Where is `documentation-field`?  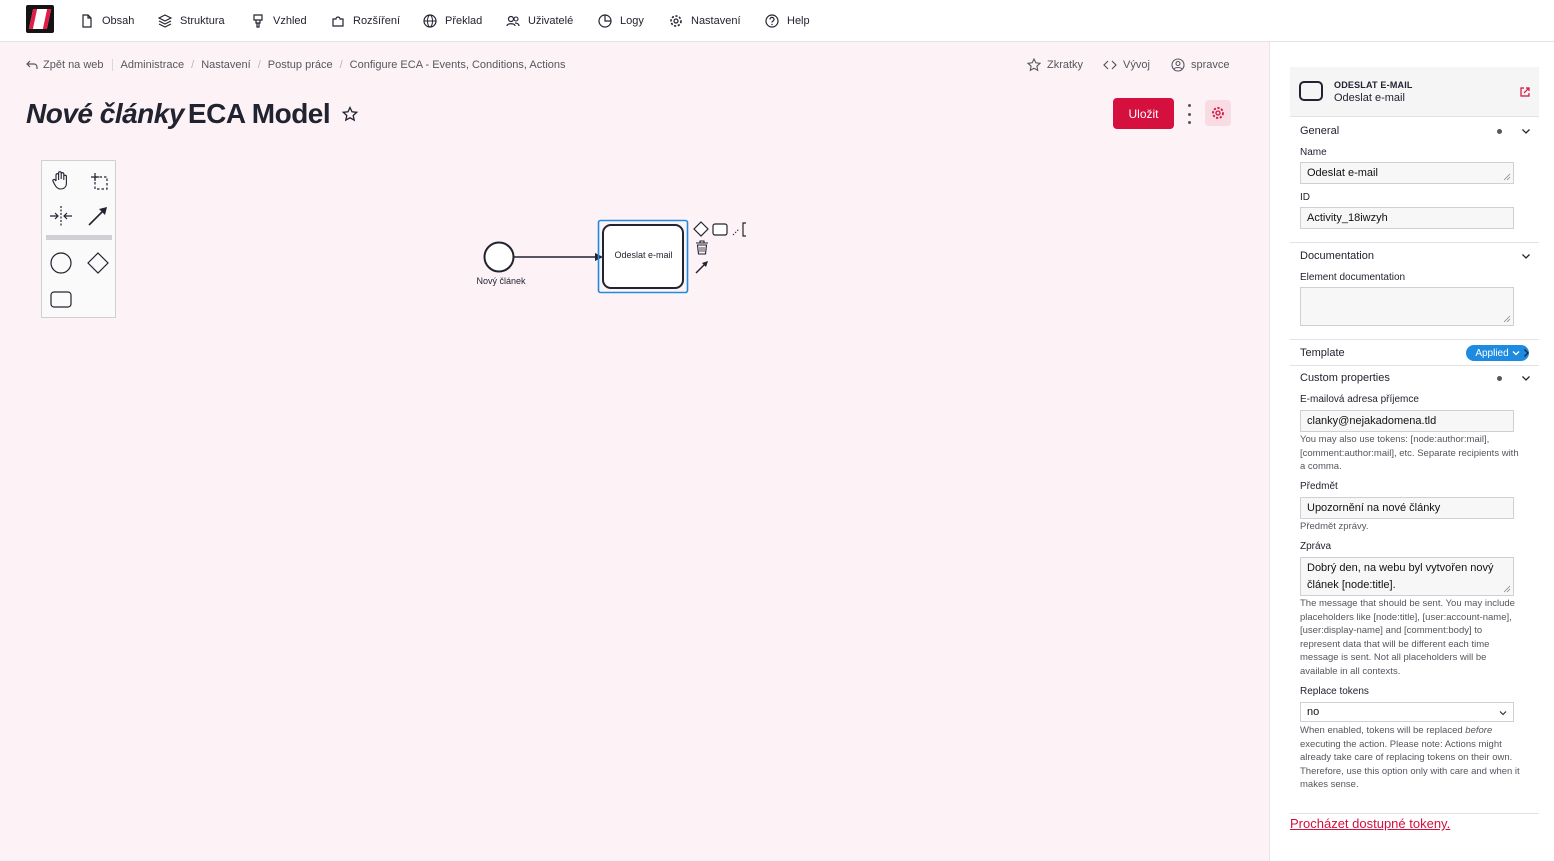 documentation-field is located at coordinates (1407, 306).